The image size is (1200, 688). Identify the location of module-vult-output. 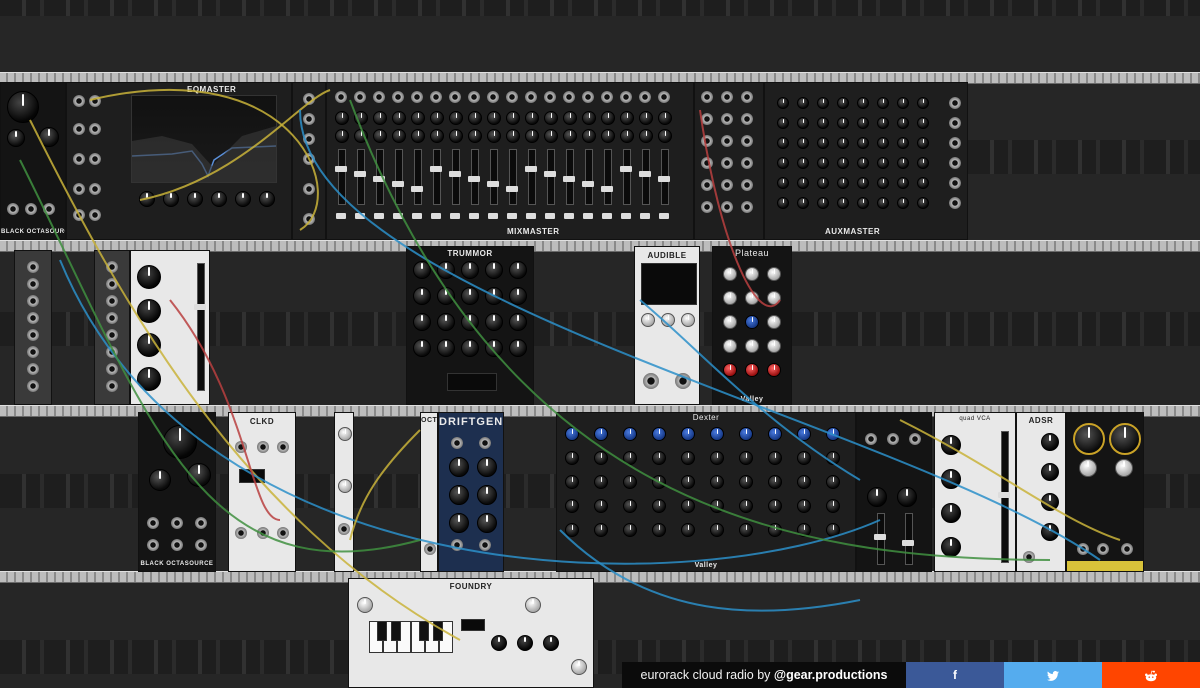
(1105, 492).